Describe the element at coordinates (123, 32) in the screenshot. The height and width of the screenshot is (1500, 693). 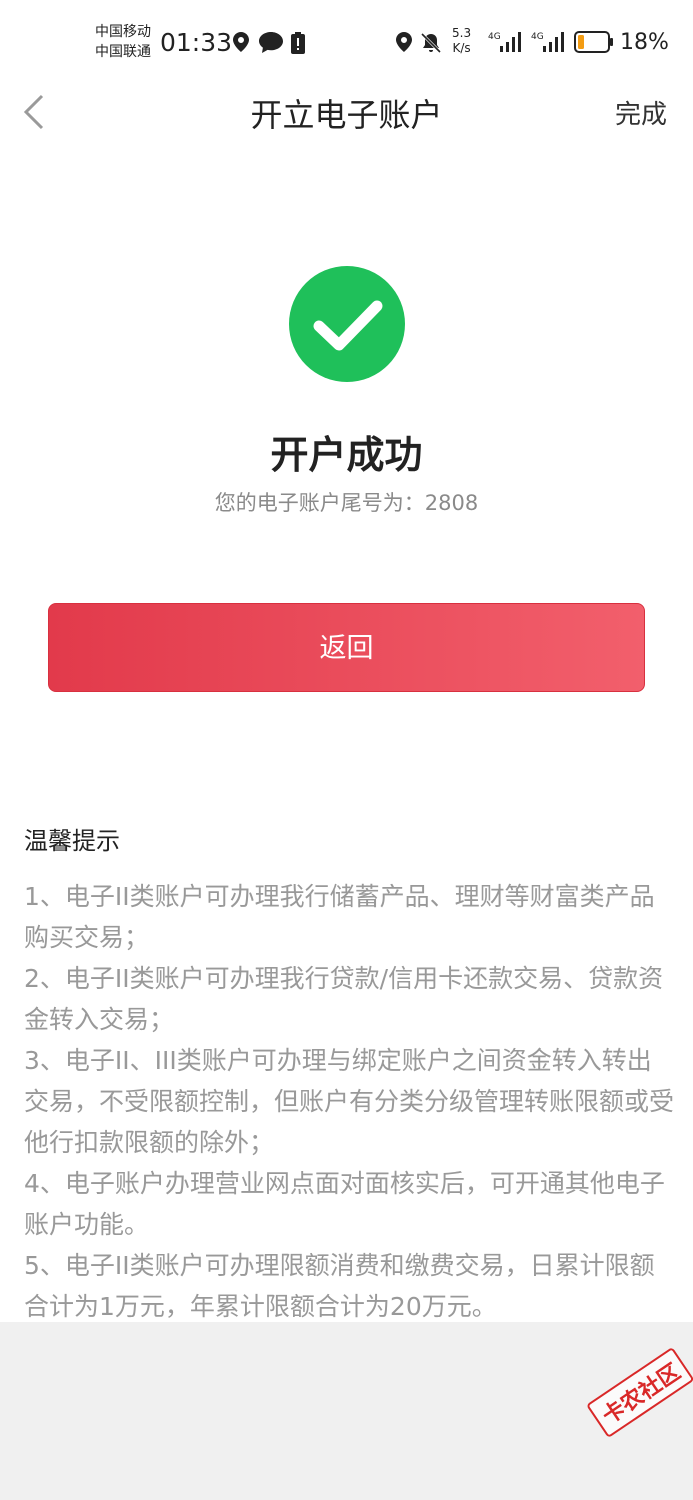
I see `carrier-1: 中国移动` at that location.